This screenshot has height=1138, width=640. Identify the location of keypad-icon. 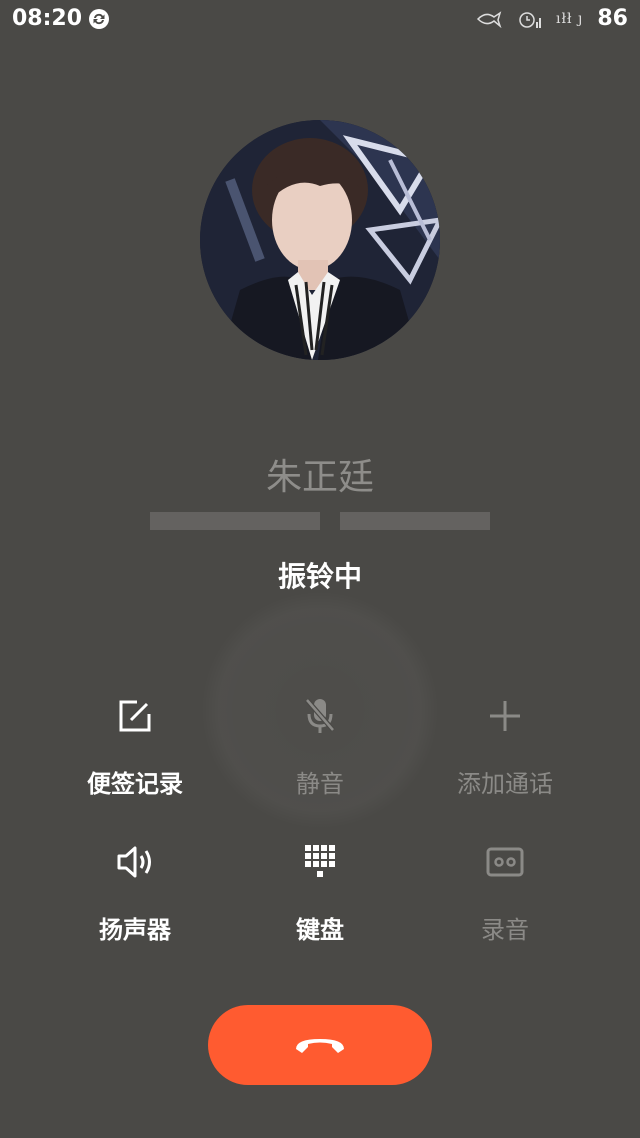
(320, 861).